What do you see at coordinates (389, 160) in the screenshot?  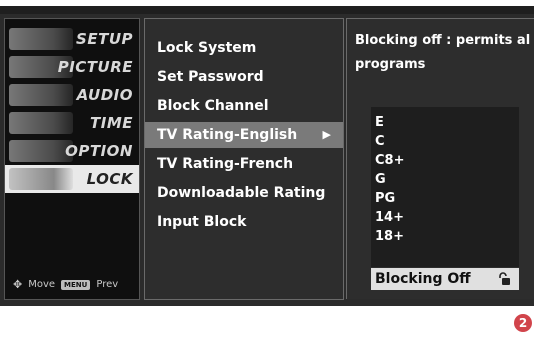 I see `rating-option-c8plus: C8+` at bounding box center [389, 160].